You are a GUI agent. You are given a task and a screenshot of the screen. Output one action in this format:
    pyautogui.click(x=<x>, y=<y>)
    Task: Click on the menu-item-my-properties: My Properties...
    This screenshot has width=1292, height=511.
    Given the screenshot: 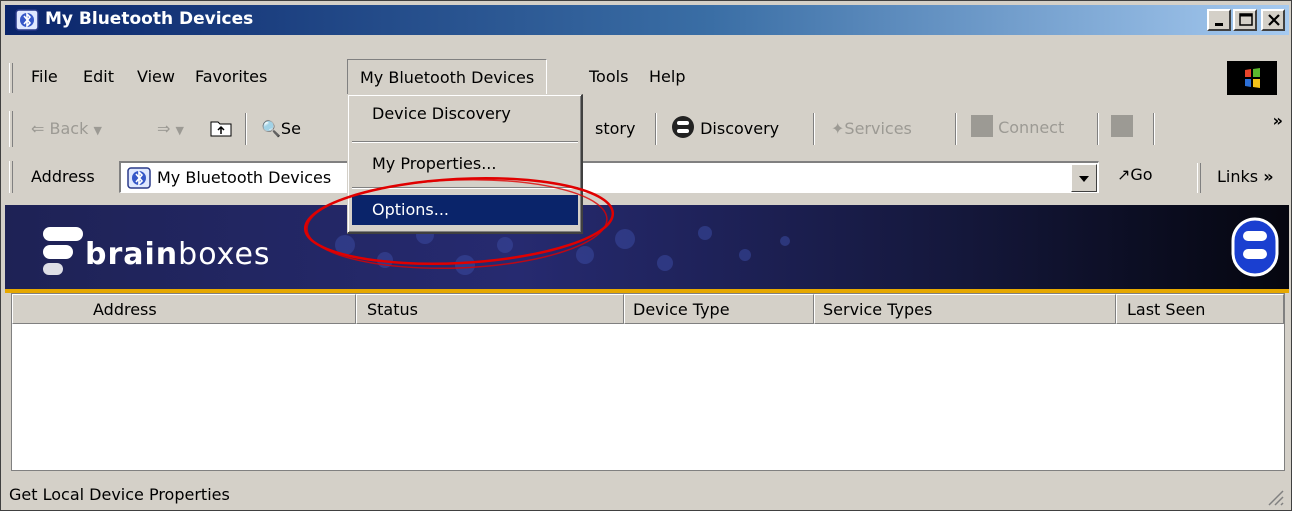 What is the action you would take?
    pyautogui.click(x=465, y=164)
    